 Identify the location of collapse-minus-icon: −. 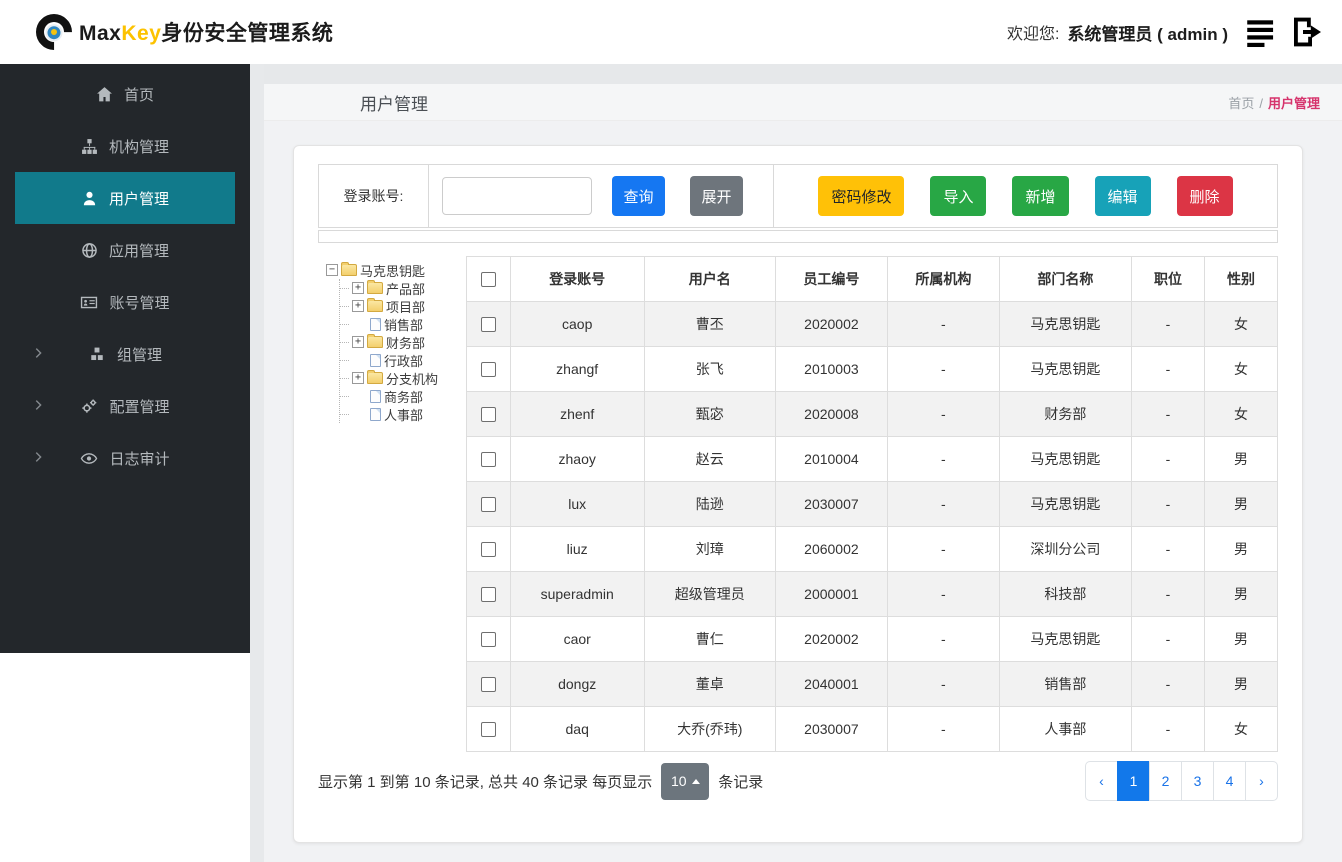
(332, 270).